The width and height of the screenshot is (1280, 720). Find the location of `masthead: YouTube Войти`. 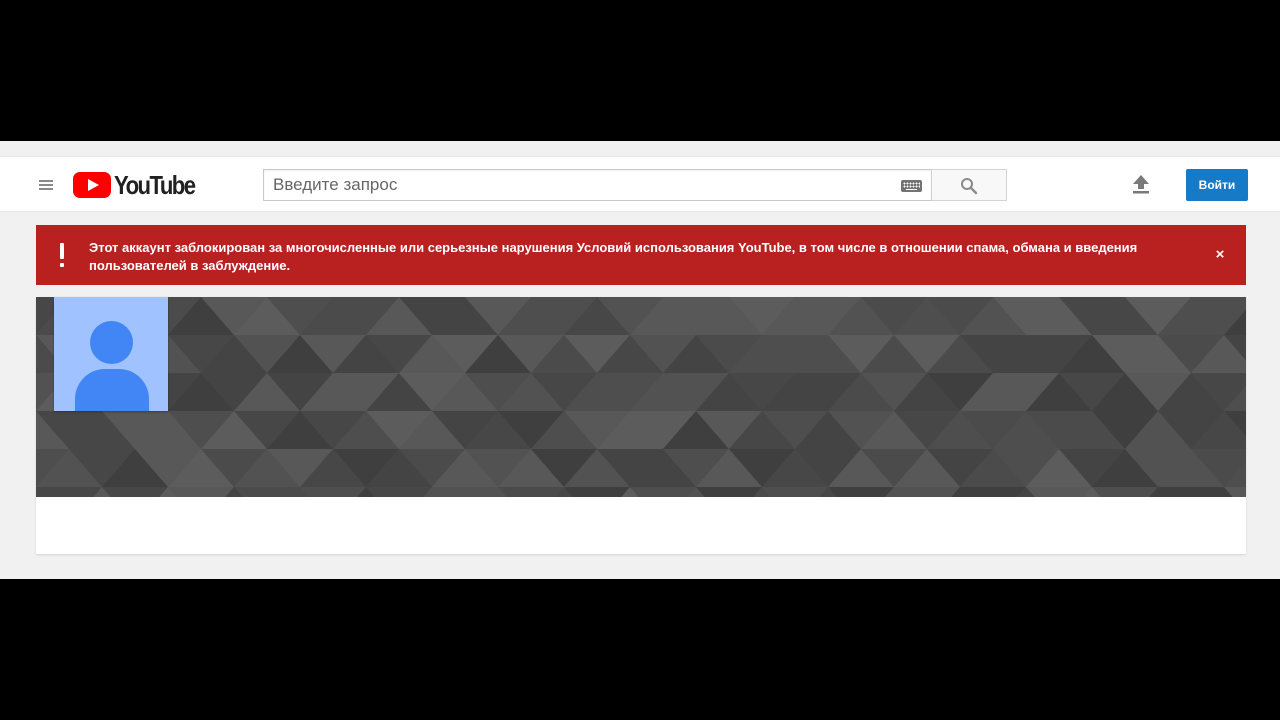

masthead: YouTube Войти is located at coordinates (640, 184).